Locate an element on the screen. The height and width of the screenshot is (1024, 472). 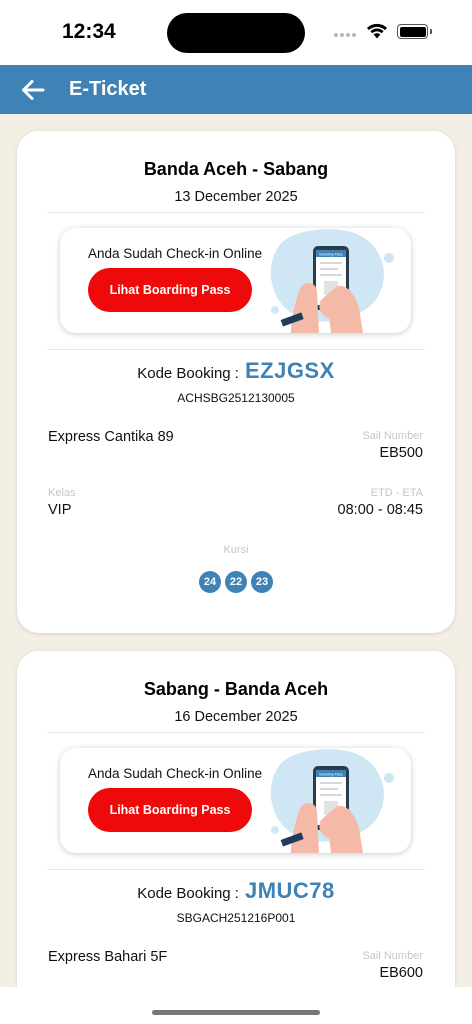
booking-reference: ACHSBG2512130005 is located at coordinates (236, 398).